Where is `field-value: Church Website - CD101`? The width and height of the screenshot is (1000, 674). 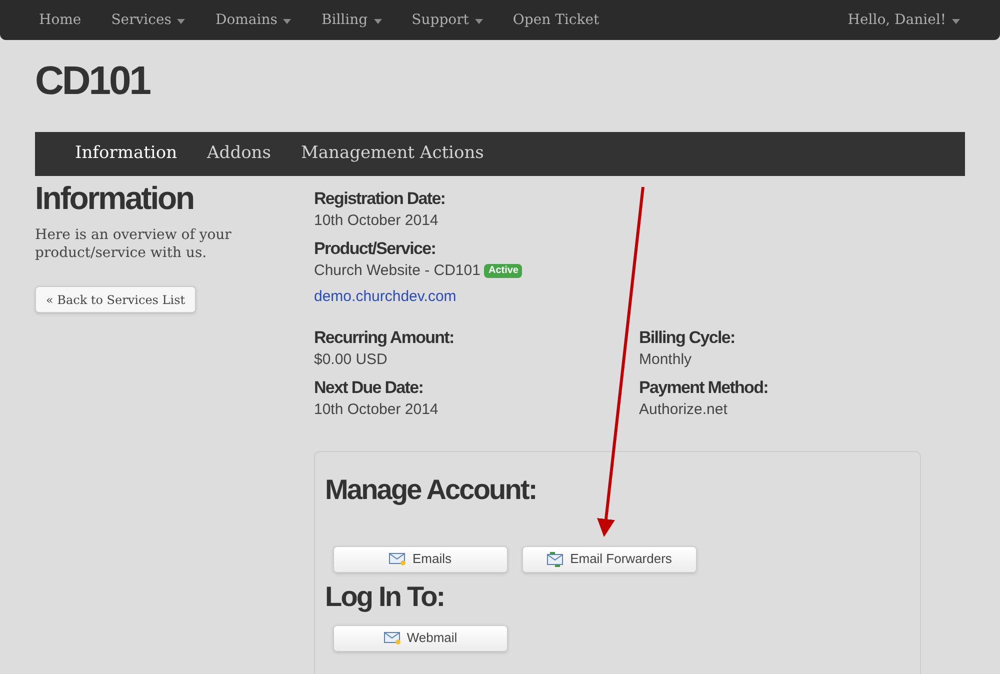
field-value: Church Website - CD101 is located at coordinates (397, 271).